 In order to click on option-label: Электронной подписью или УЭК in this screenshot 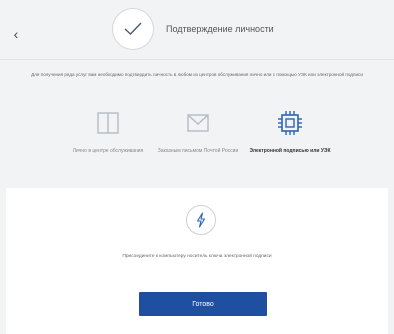, I will do `click(290, 151)`.